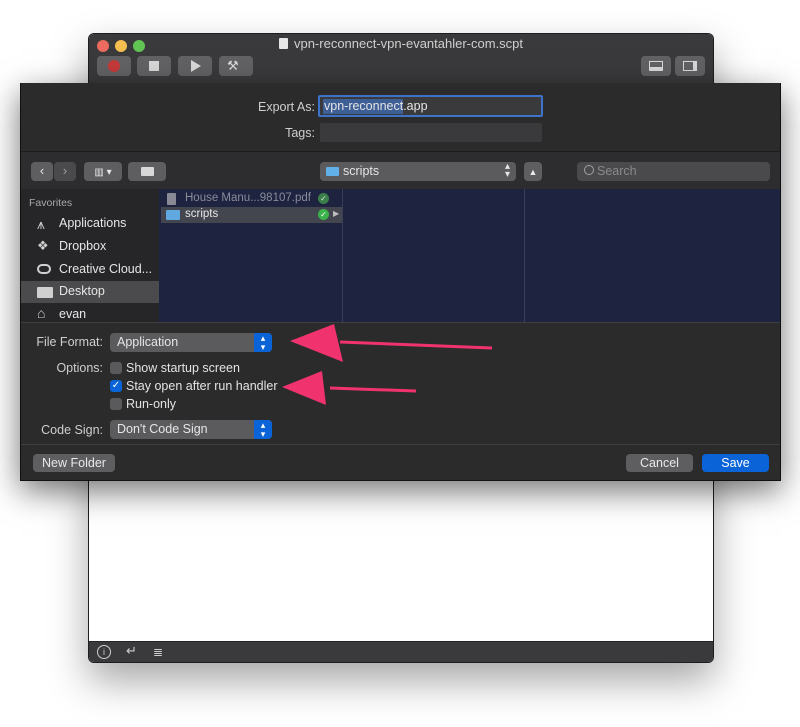 The width and height of the screenshot is (800, 727). I want to click on annotation-overlay, so click(387, 364).